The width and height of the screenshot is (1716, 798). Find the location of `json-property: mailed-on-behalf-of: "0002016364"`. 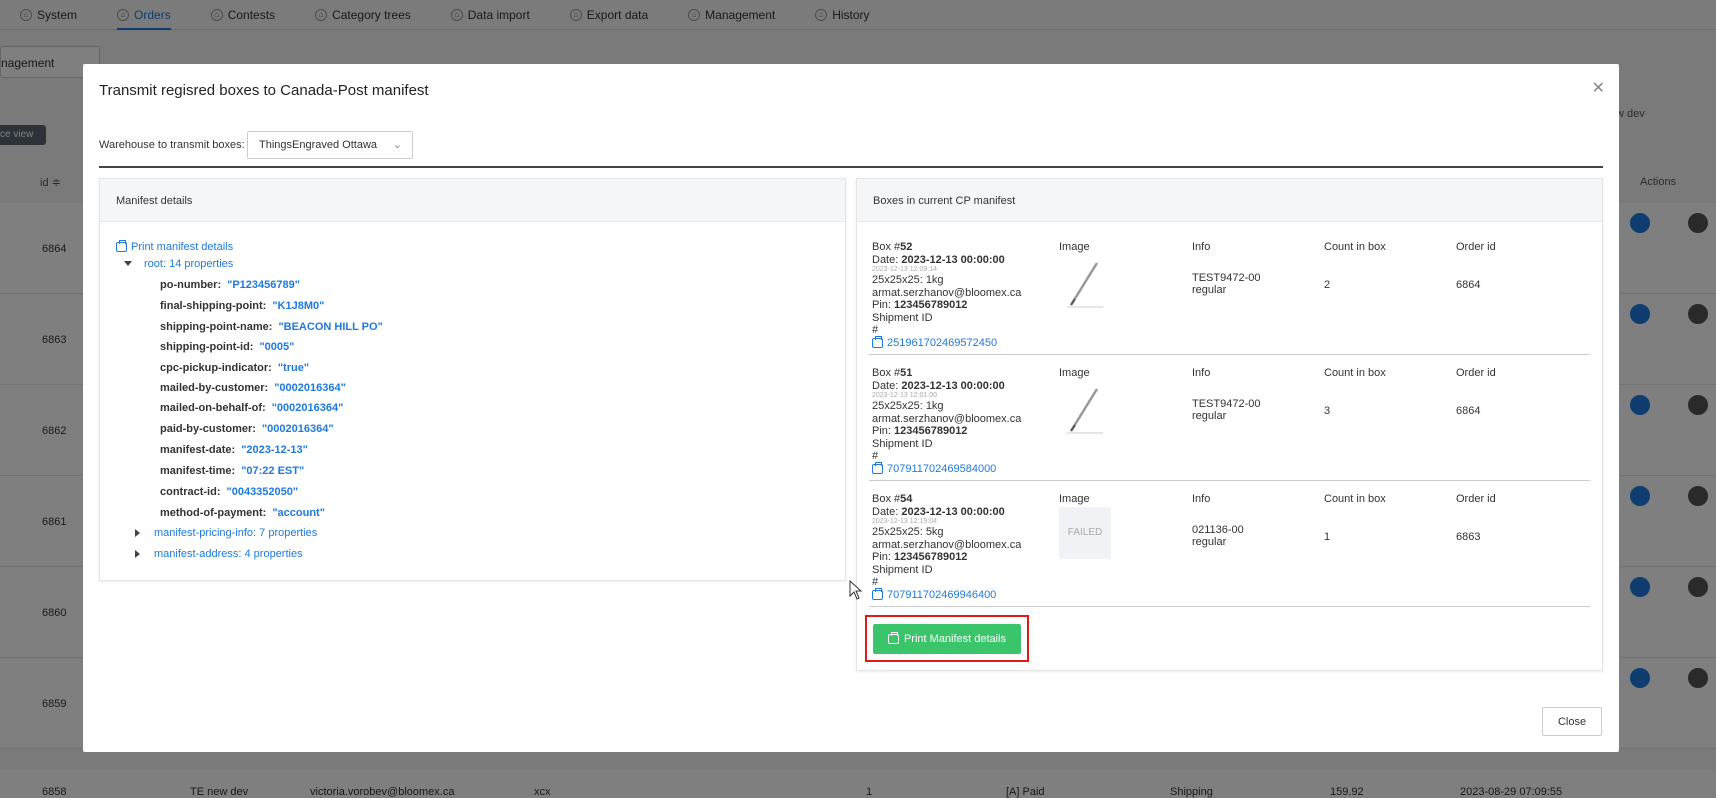

json-property: mailed-on-behalf-of: "0002016364" is located at coordinates (252, 408).